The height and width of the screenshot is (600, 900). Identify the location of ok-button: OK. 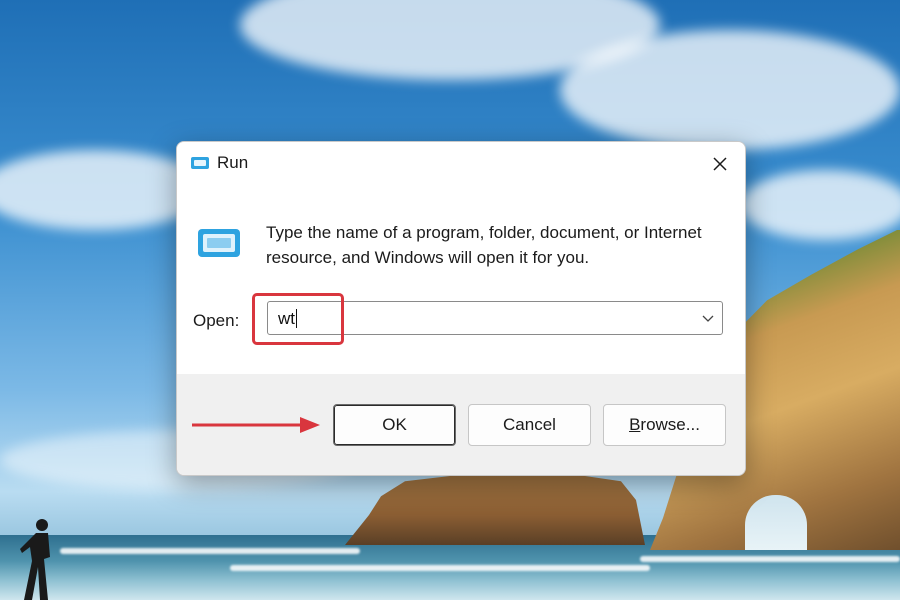
(394, 425).